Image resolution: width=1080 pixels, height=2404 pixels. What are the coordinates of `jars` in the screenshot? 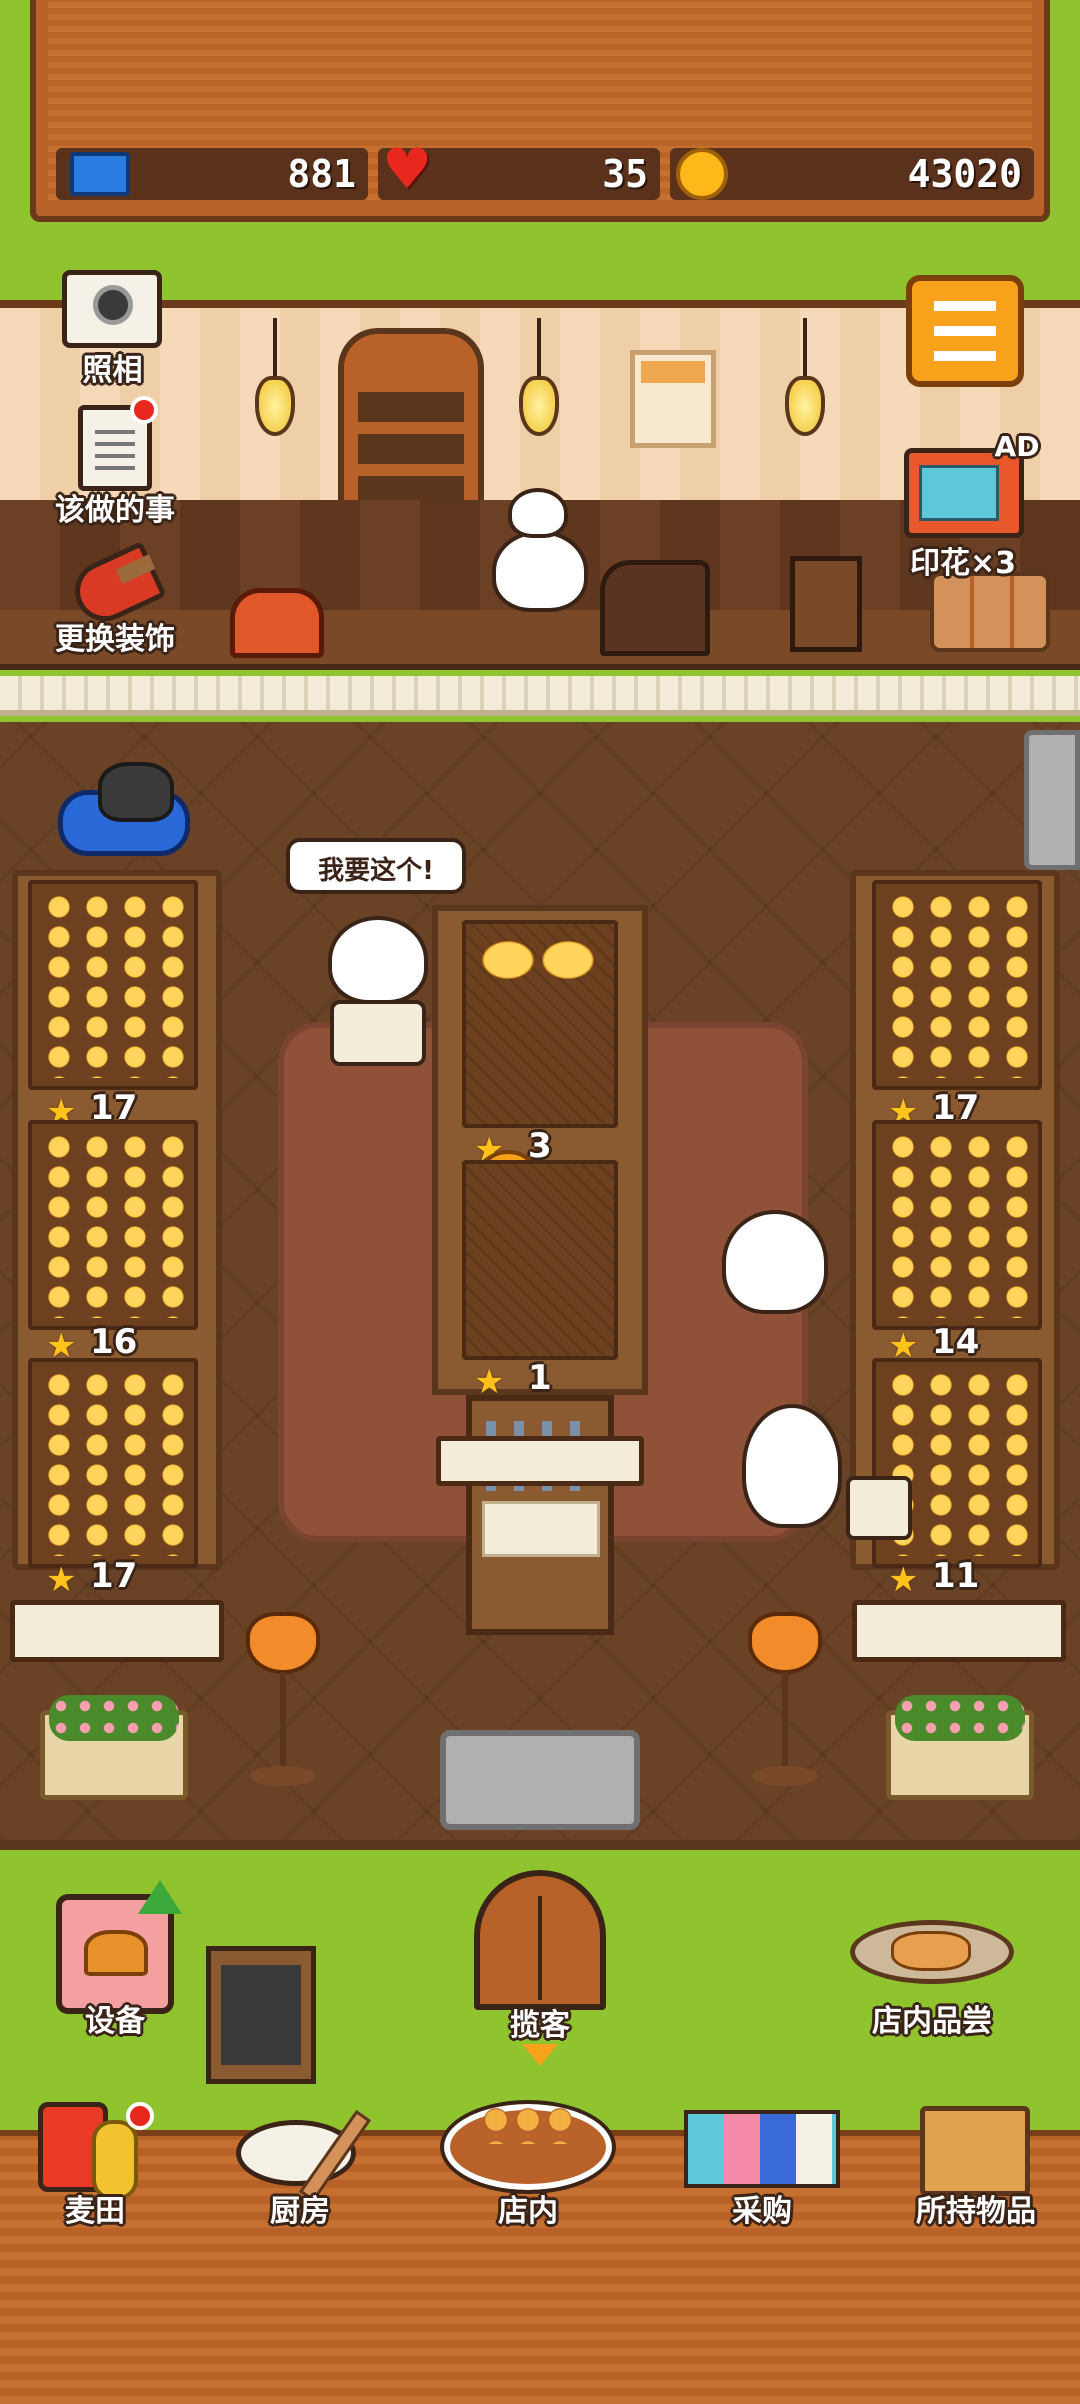 It's located at (990, 612).